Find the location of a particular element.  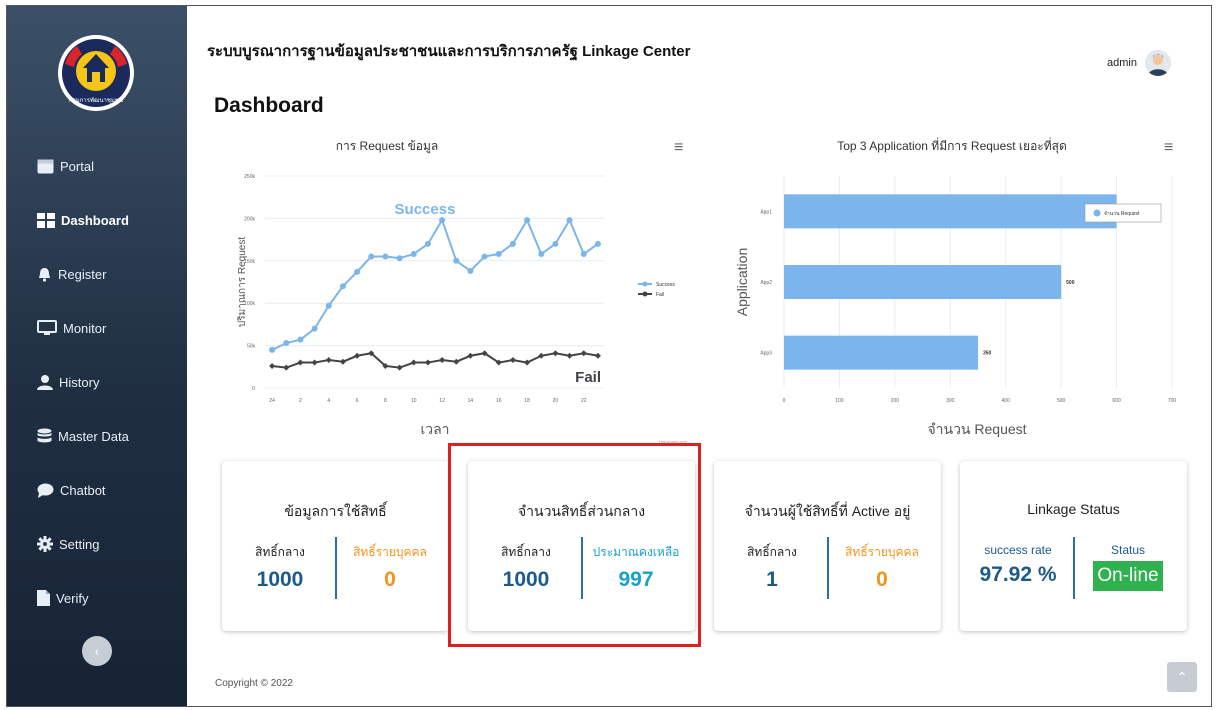

logo: กรมการพัฒนาชุมชน is located at coordinates (96, 73).